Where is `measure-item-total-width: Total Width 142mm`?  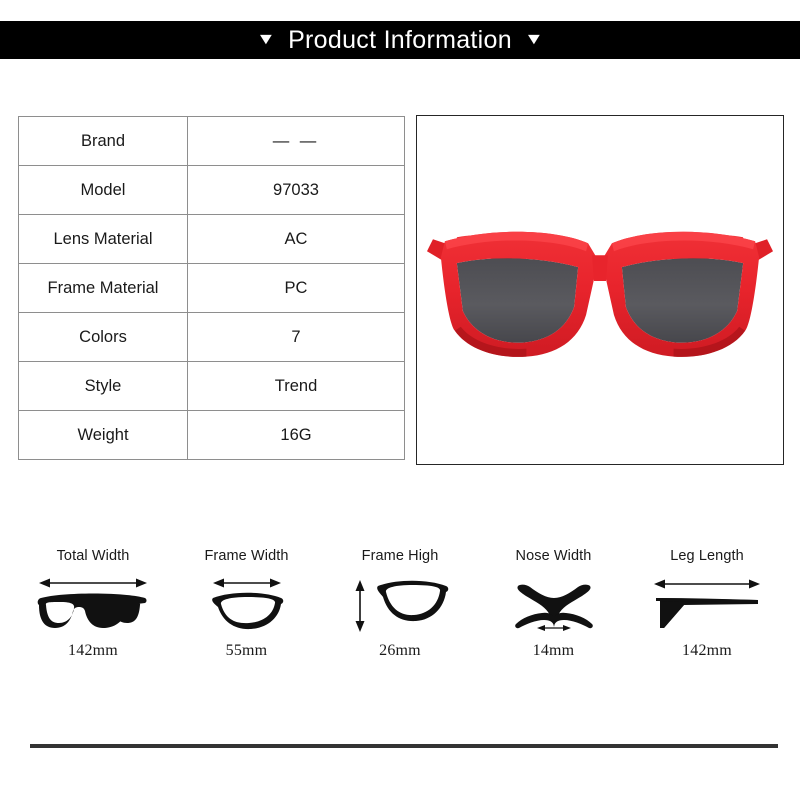
measure-item-total-width: Total Width 142mm is located at coordinates (93, 604).